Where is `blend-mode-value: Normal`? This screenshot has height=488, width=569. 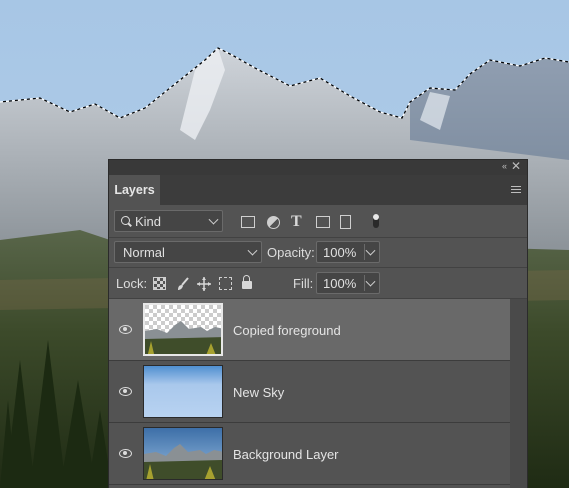
blend-mode-value: Normal is located at coordinates (144, 252).